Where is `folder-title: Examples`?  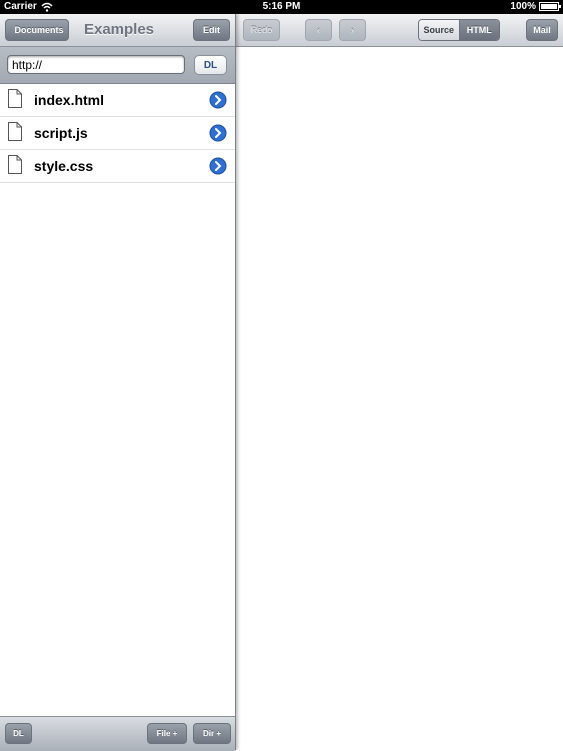
folder-title: Examples is located at coordinates (119, 29).